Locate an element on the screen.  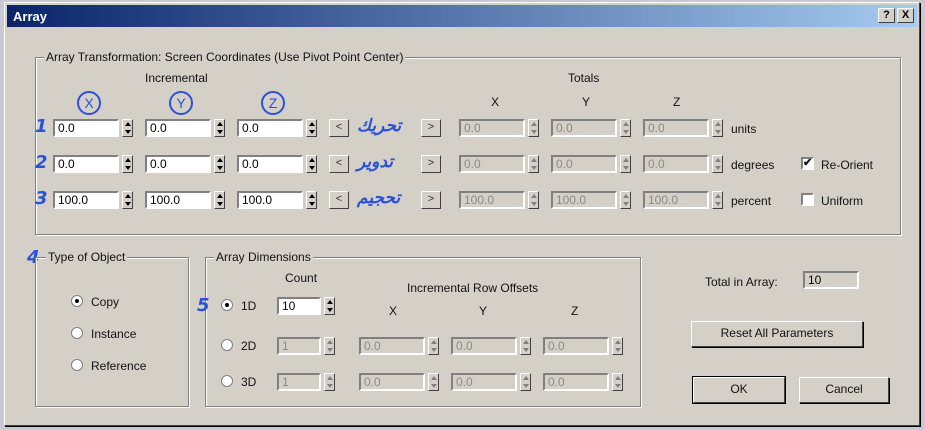
ok-button: OK is located at coordinates (739, 390).